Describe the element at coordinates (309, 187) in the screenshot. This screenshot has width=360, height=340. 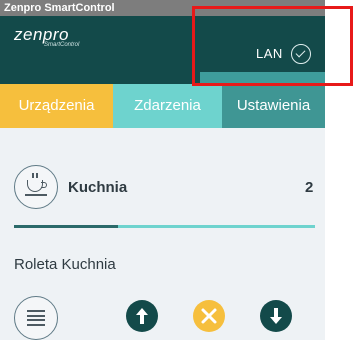
I see `room-device-count: 2` at that location.